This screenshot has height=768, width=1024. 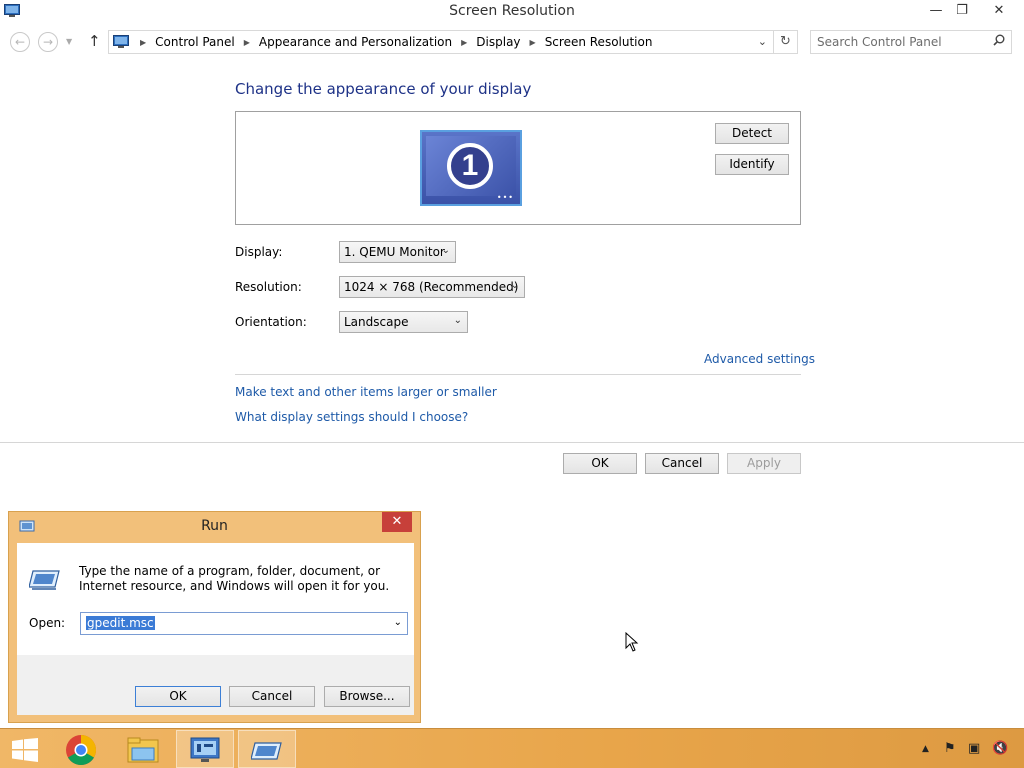 I want to click on search-box, so click(x=911, y=42).